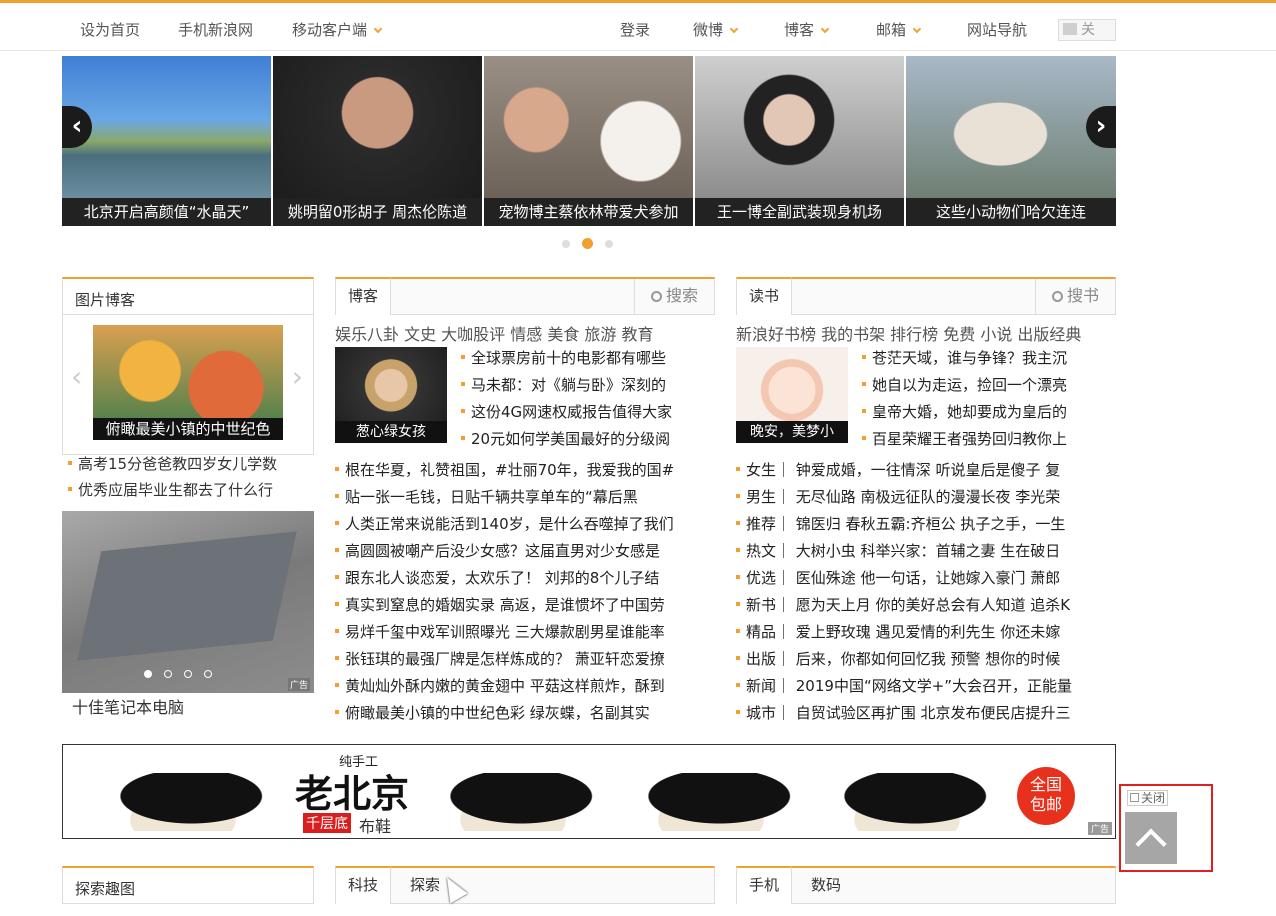  Describe the element at coordinates (377, 212) in the screenshot. I see `slide-caption: 姚明留0形胡子 周杰伦陈道` at that location.